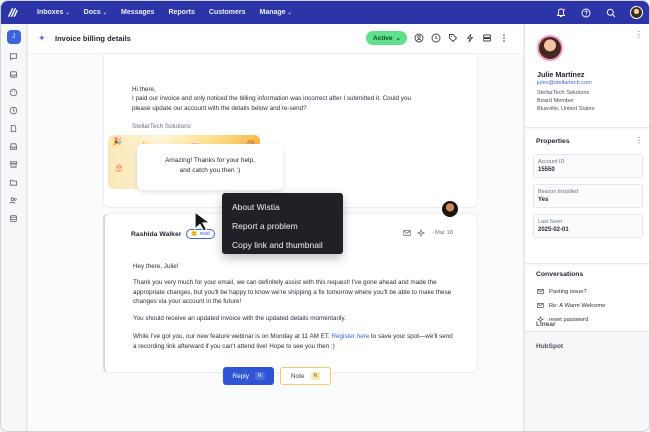 The height and width of the screenshot is (432, 650). Describe the element at coordinates (351, 336) in the screenshot. I see `register-link: Register here` at that location.